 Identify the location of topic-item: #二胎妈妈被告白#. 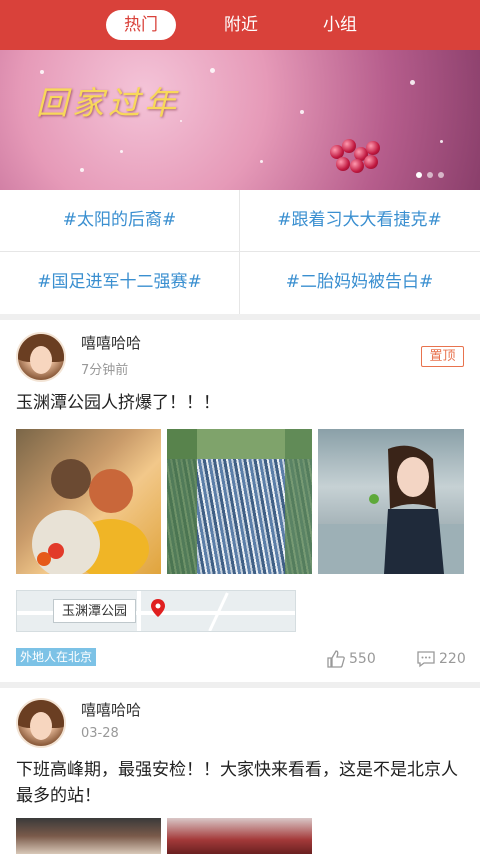
(359, 282).